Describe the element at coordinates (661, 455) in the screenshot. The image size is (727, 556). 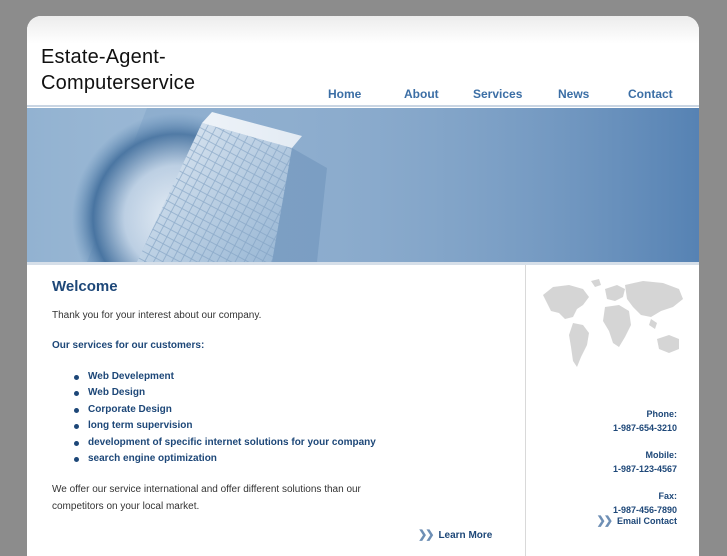
I see `mobile-label: Mobile:` at that location.